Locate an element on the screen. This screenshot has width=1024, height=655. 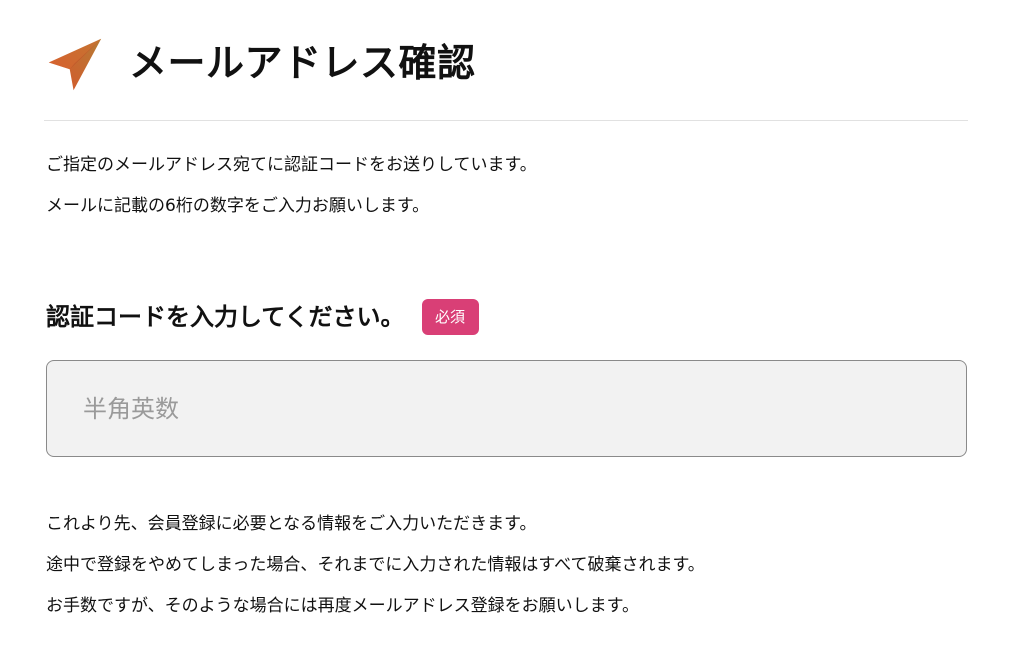
note-line-1: これより先、会員登録に必要となる情報をご入力いただきます。 is located at coordinates (291, 524).